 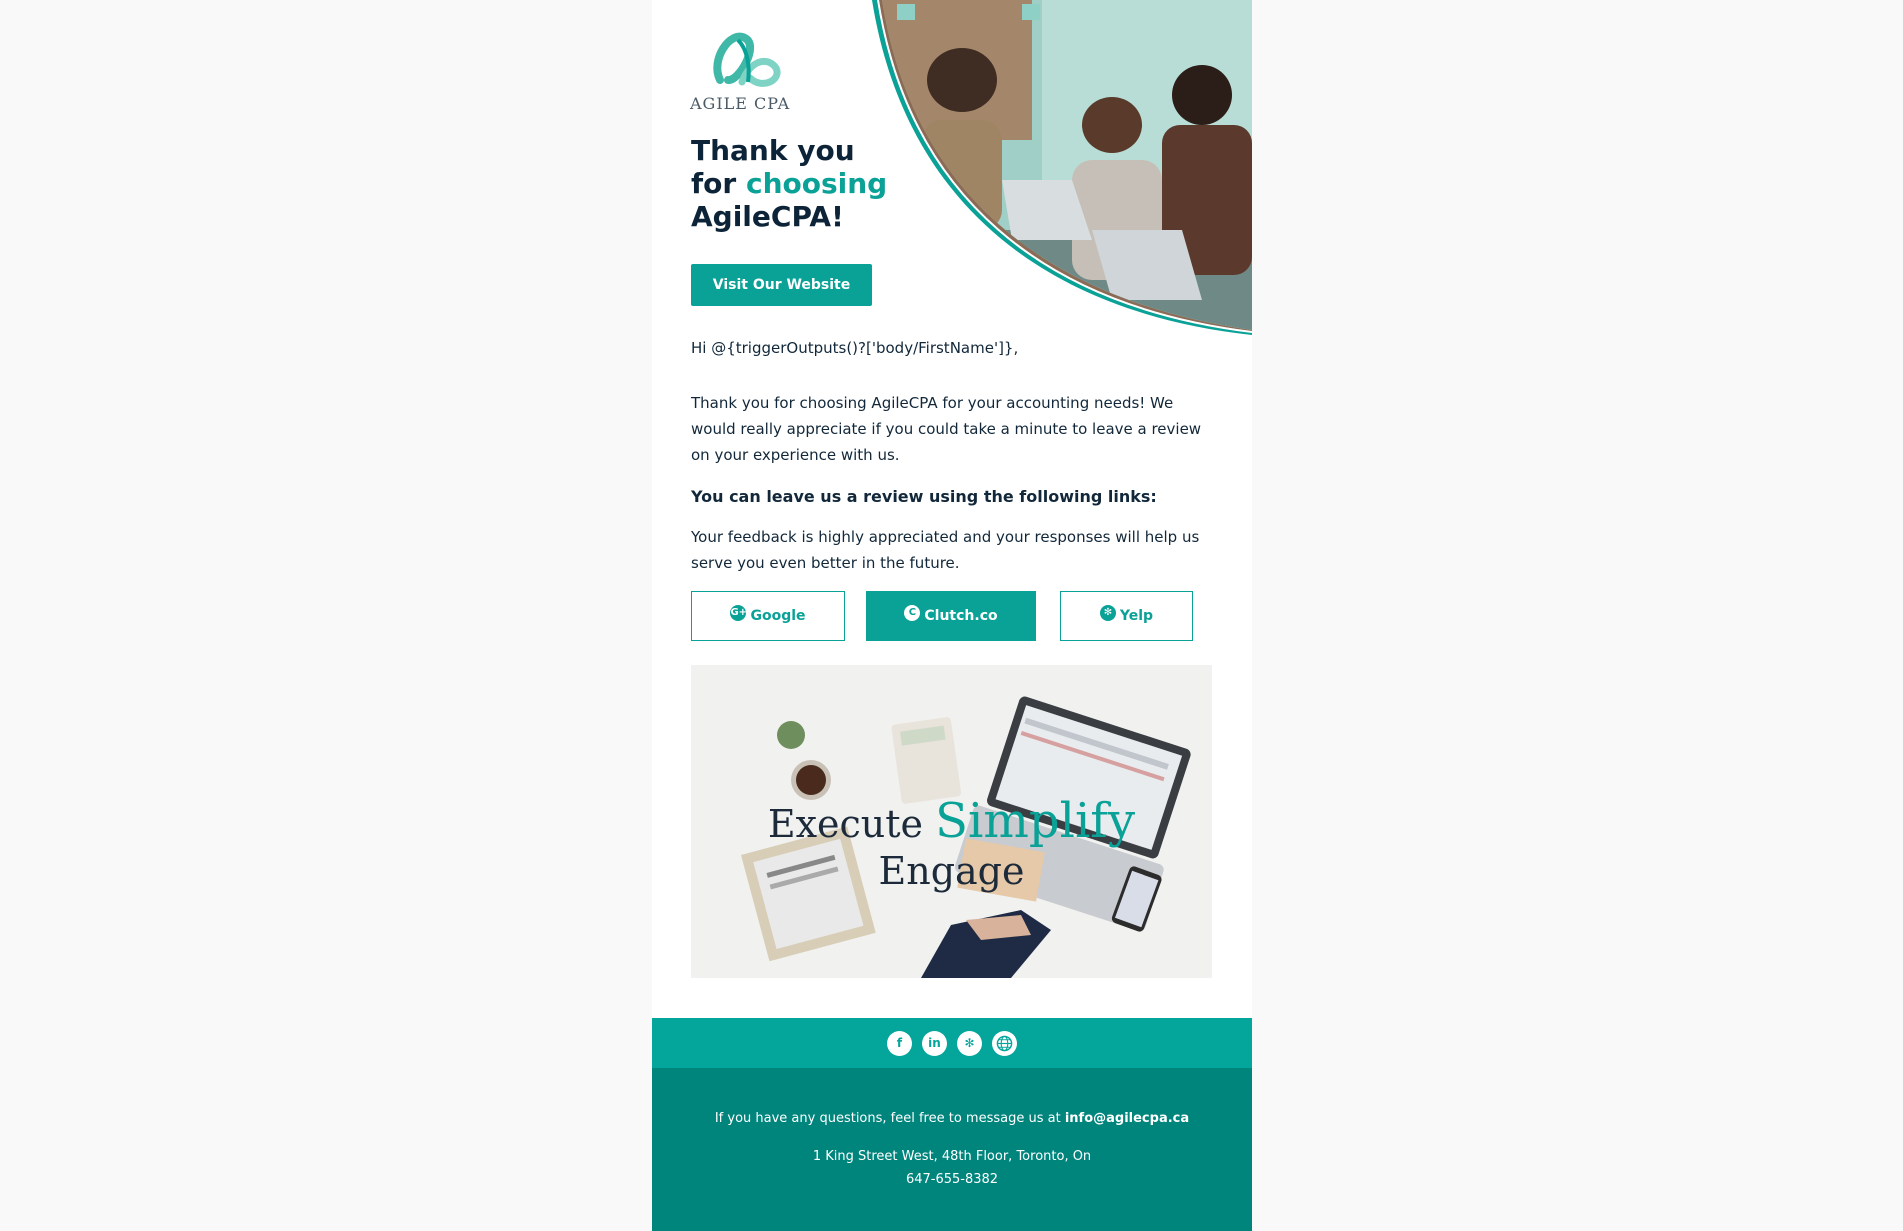 What do you see at coordinates (740, 103) in the screenshot?
I see `logo-text: AGILE CPA` at bounding box center [740, 103].